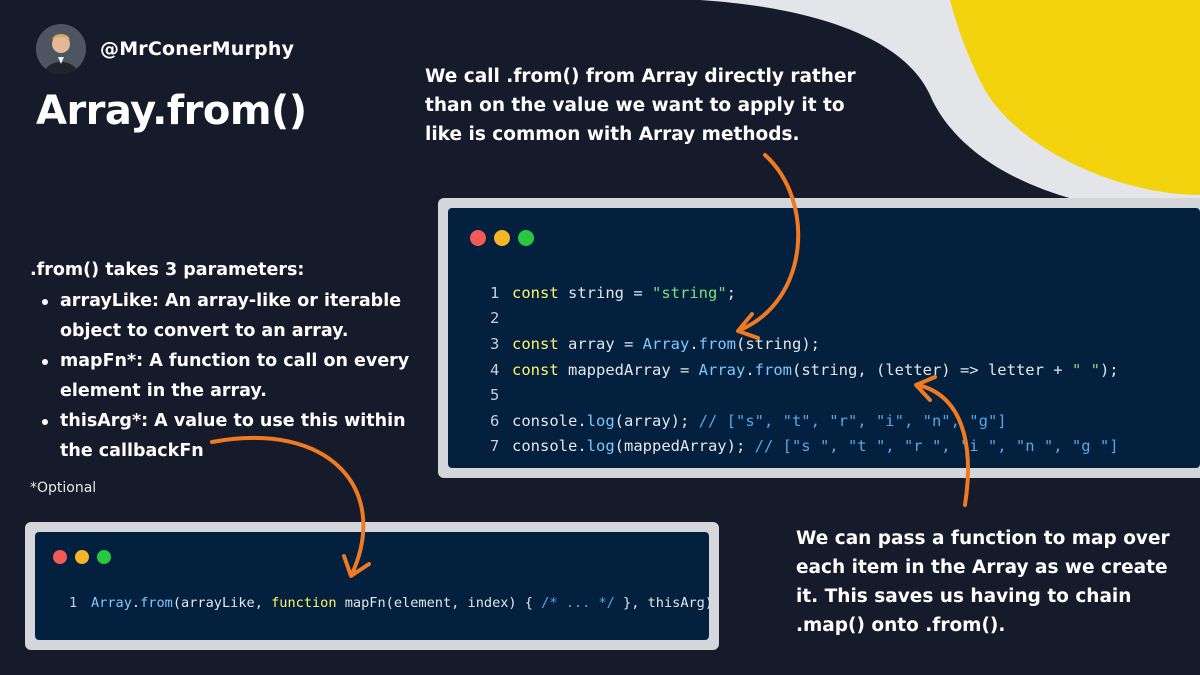  Describe the element at coordinates (495, 446) in the screenshot. I see `line-number: 7` at that location.